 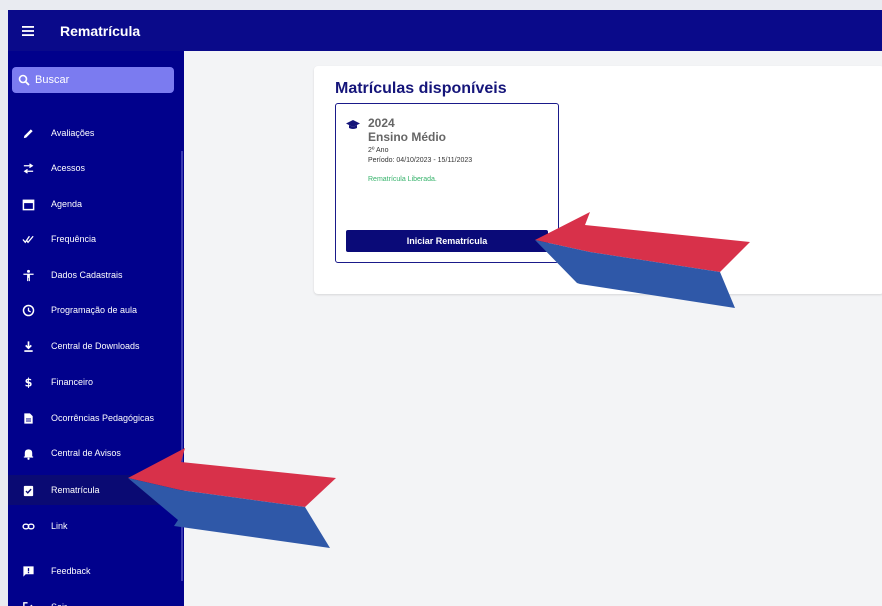 What do you see at coordinates (642, 260) in the screenshot?
I see `arrow-right-annotation` at bounding box center [642, 260].